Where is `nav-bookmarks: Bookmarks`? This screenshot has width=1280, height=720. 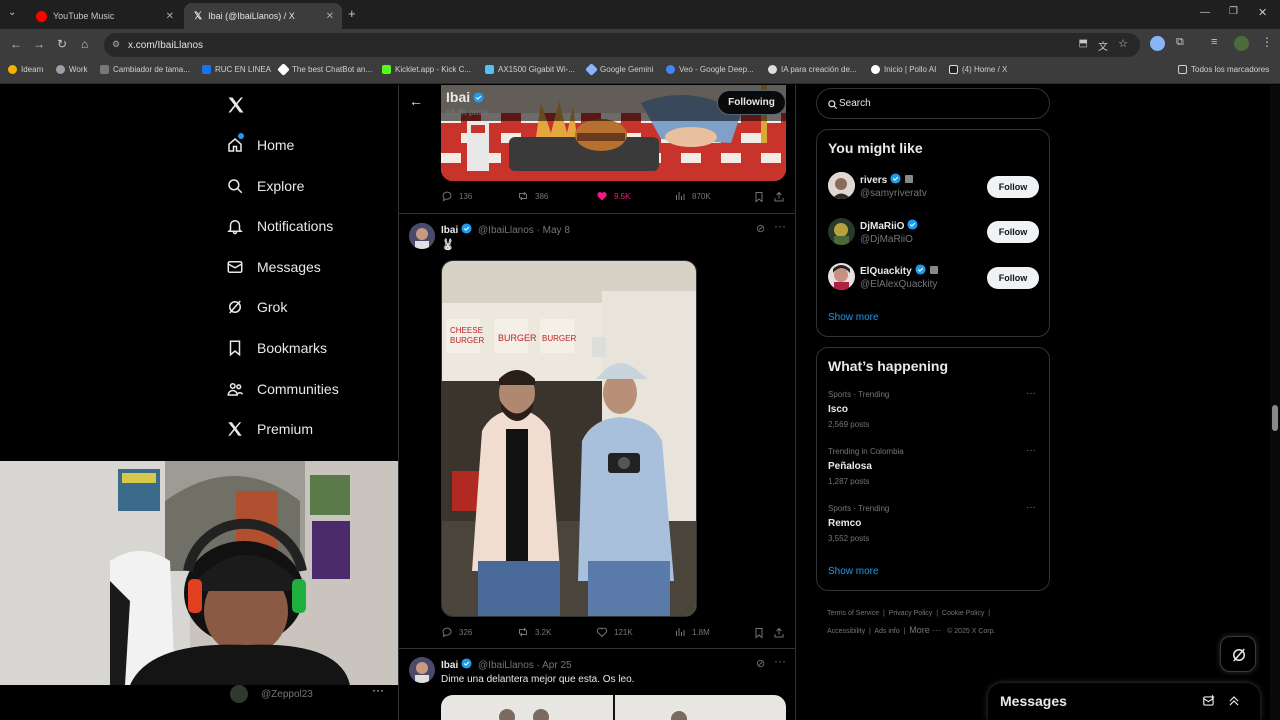
nav-bookmarks: Bookmarks is located at coordinates (276, 348).